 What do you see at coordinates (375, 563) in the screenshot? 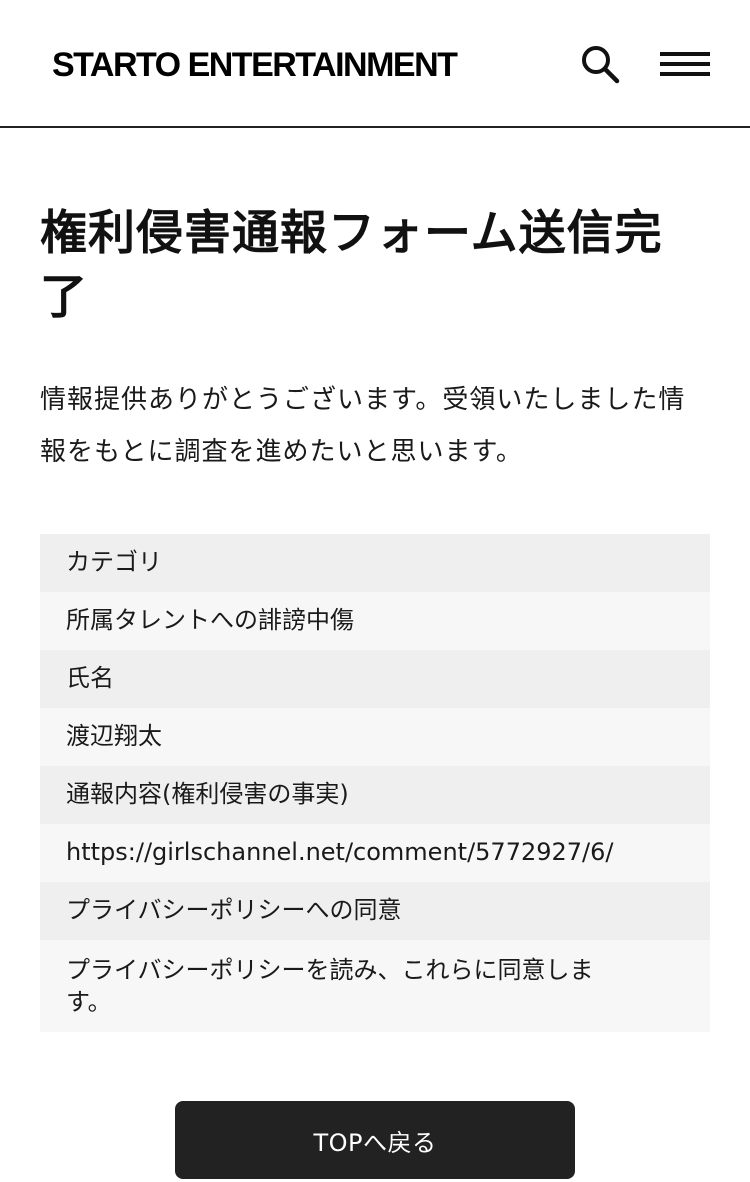
I see `field-label-category: カテゴリ` at bounding box center [375, 563].